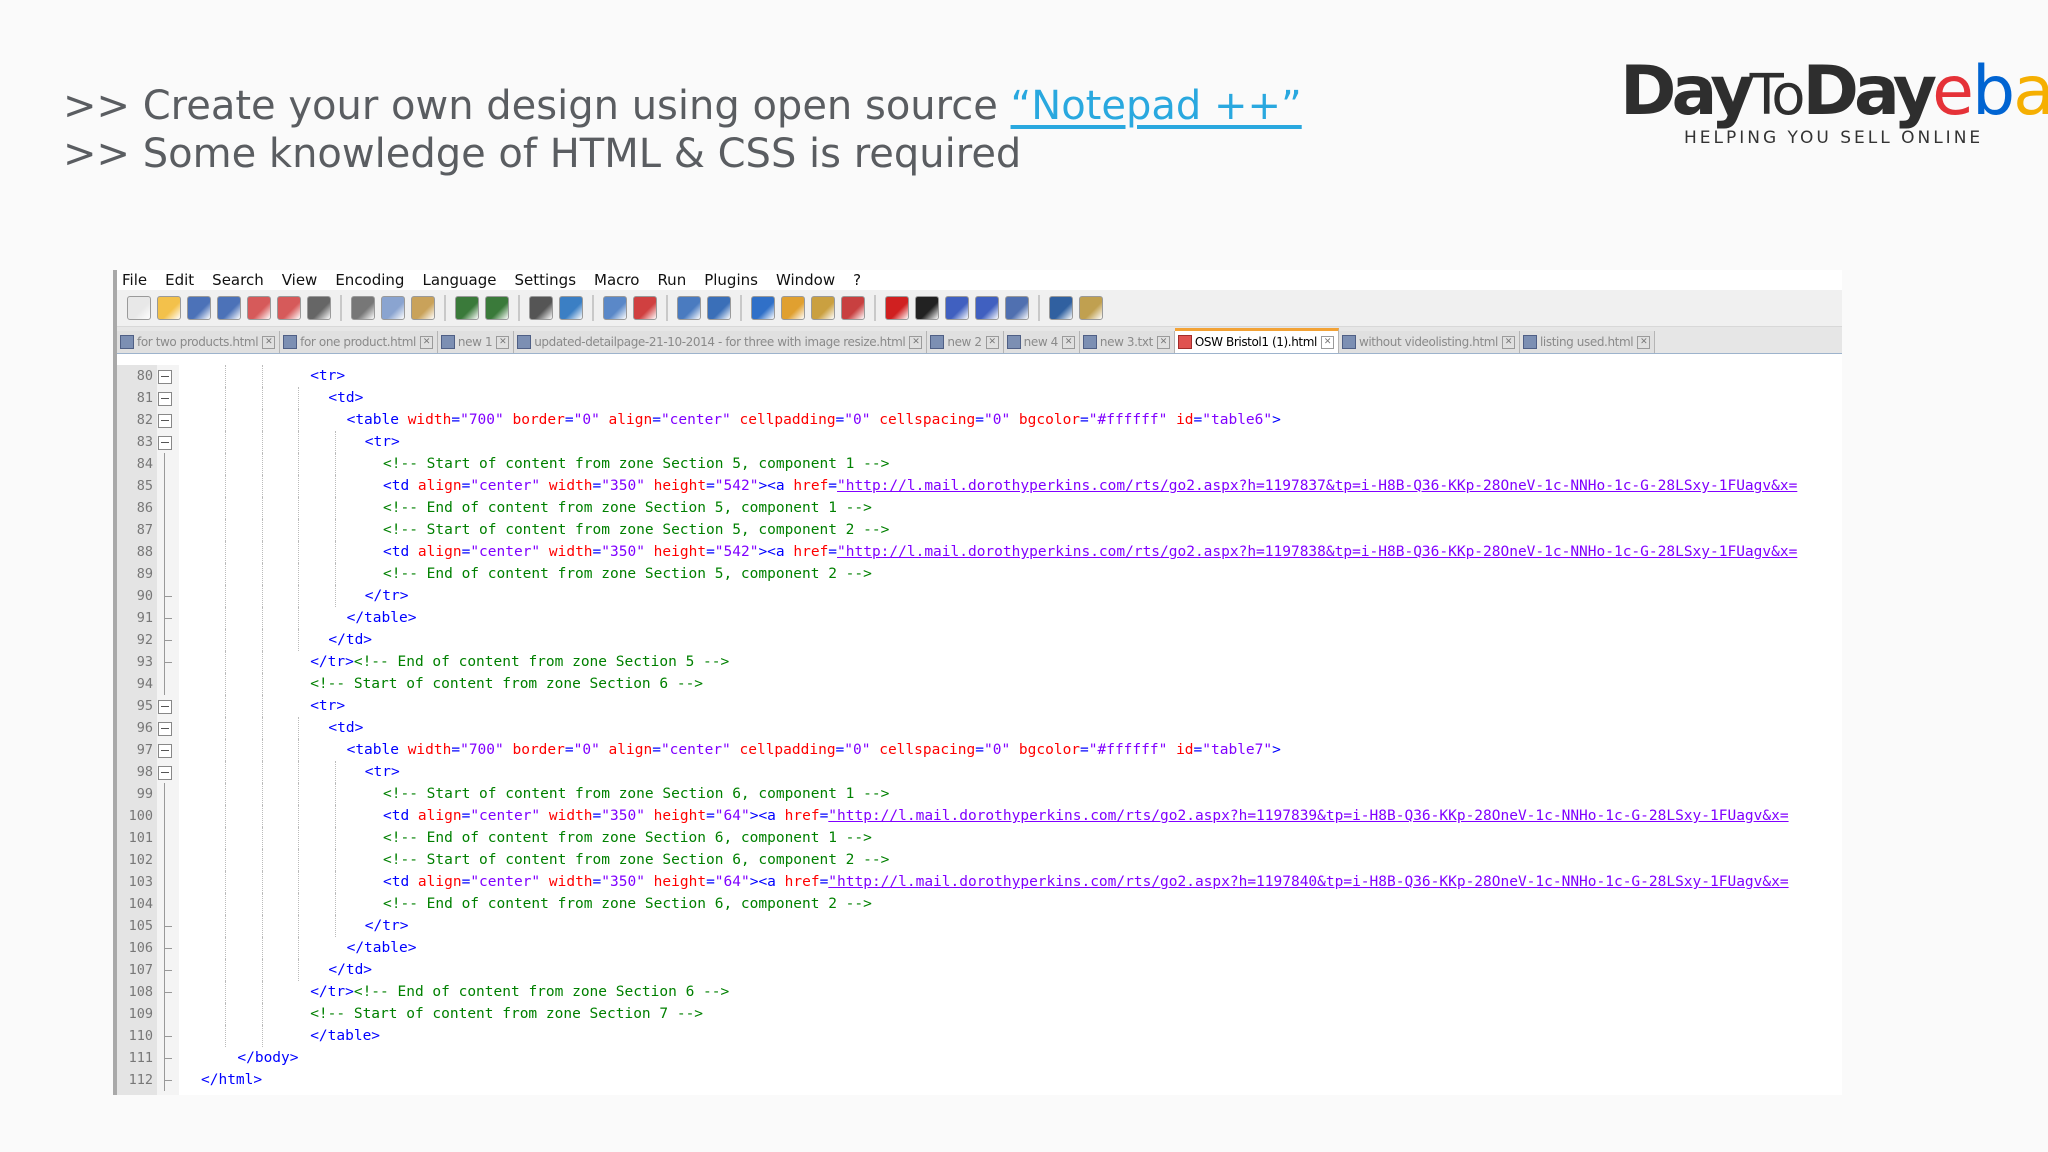 This screenshot has width=2048, height=1152. I want to click on sync-horizontal-icon, so click(719, 308).